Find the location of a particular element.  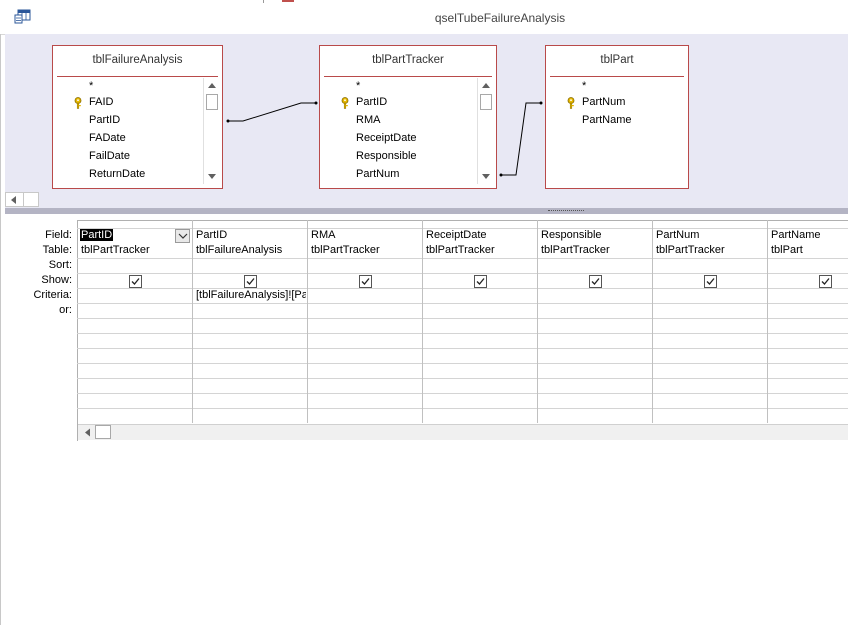

scroll-thumb-edge is located at coordinates (23, 199).